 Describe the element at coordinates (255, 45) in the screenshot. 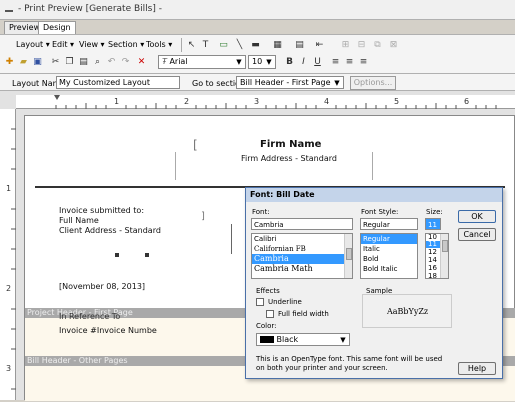

I see `box-tool-icon: ▬` at that location.